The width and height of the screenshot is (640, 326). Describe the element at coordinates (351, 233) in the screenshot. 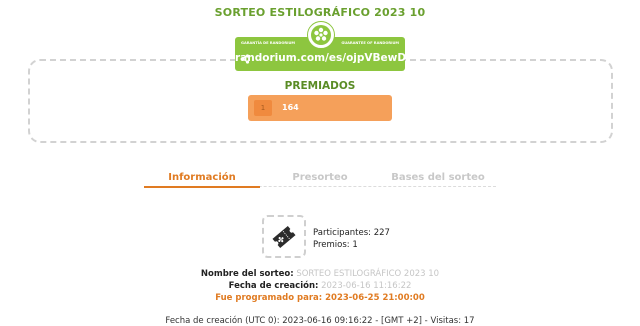

I see `participants-count: Participantes: 227` at that location.